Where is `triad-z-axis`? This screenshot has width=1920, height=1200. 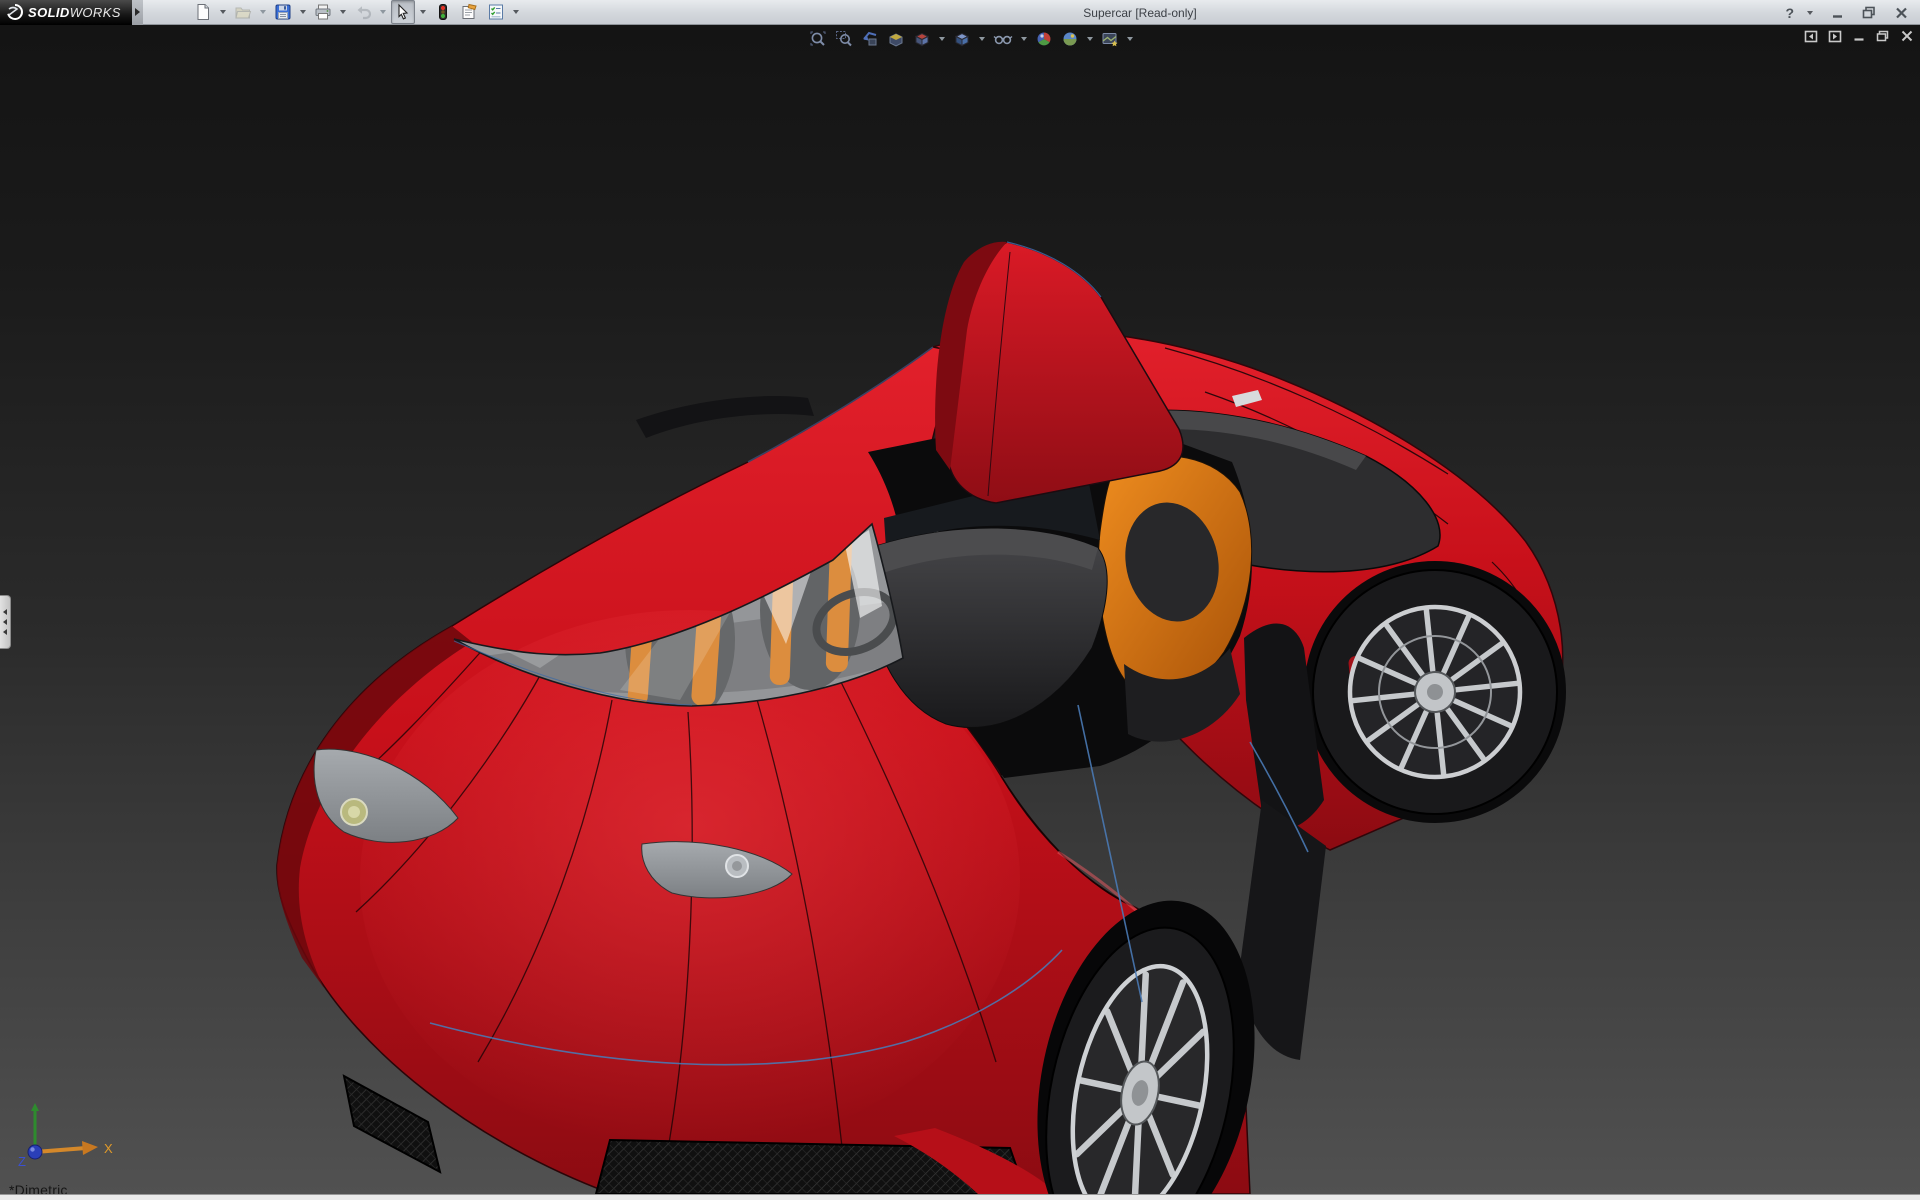
triad-z-axis is located at coordinates (35, 1152).